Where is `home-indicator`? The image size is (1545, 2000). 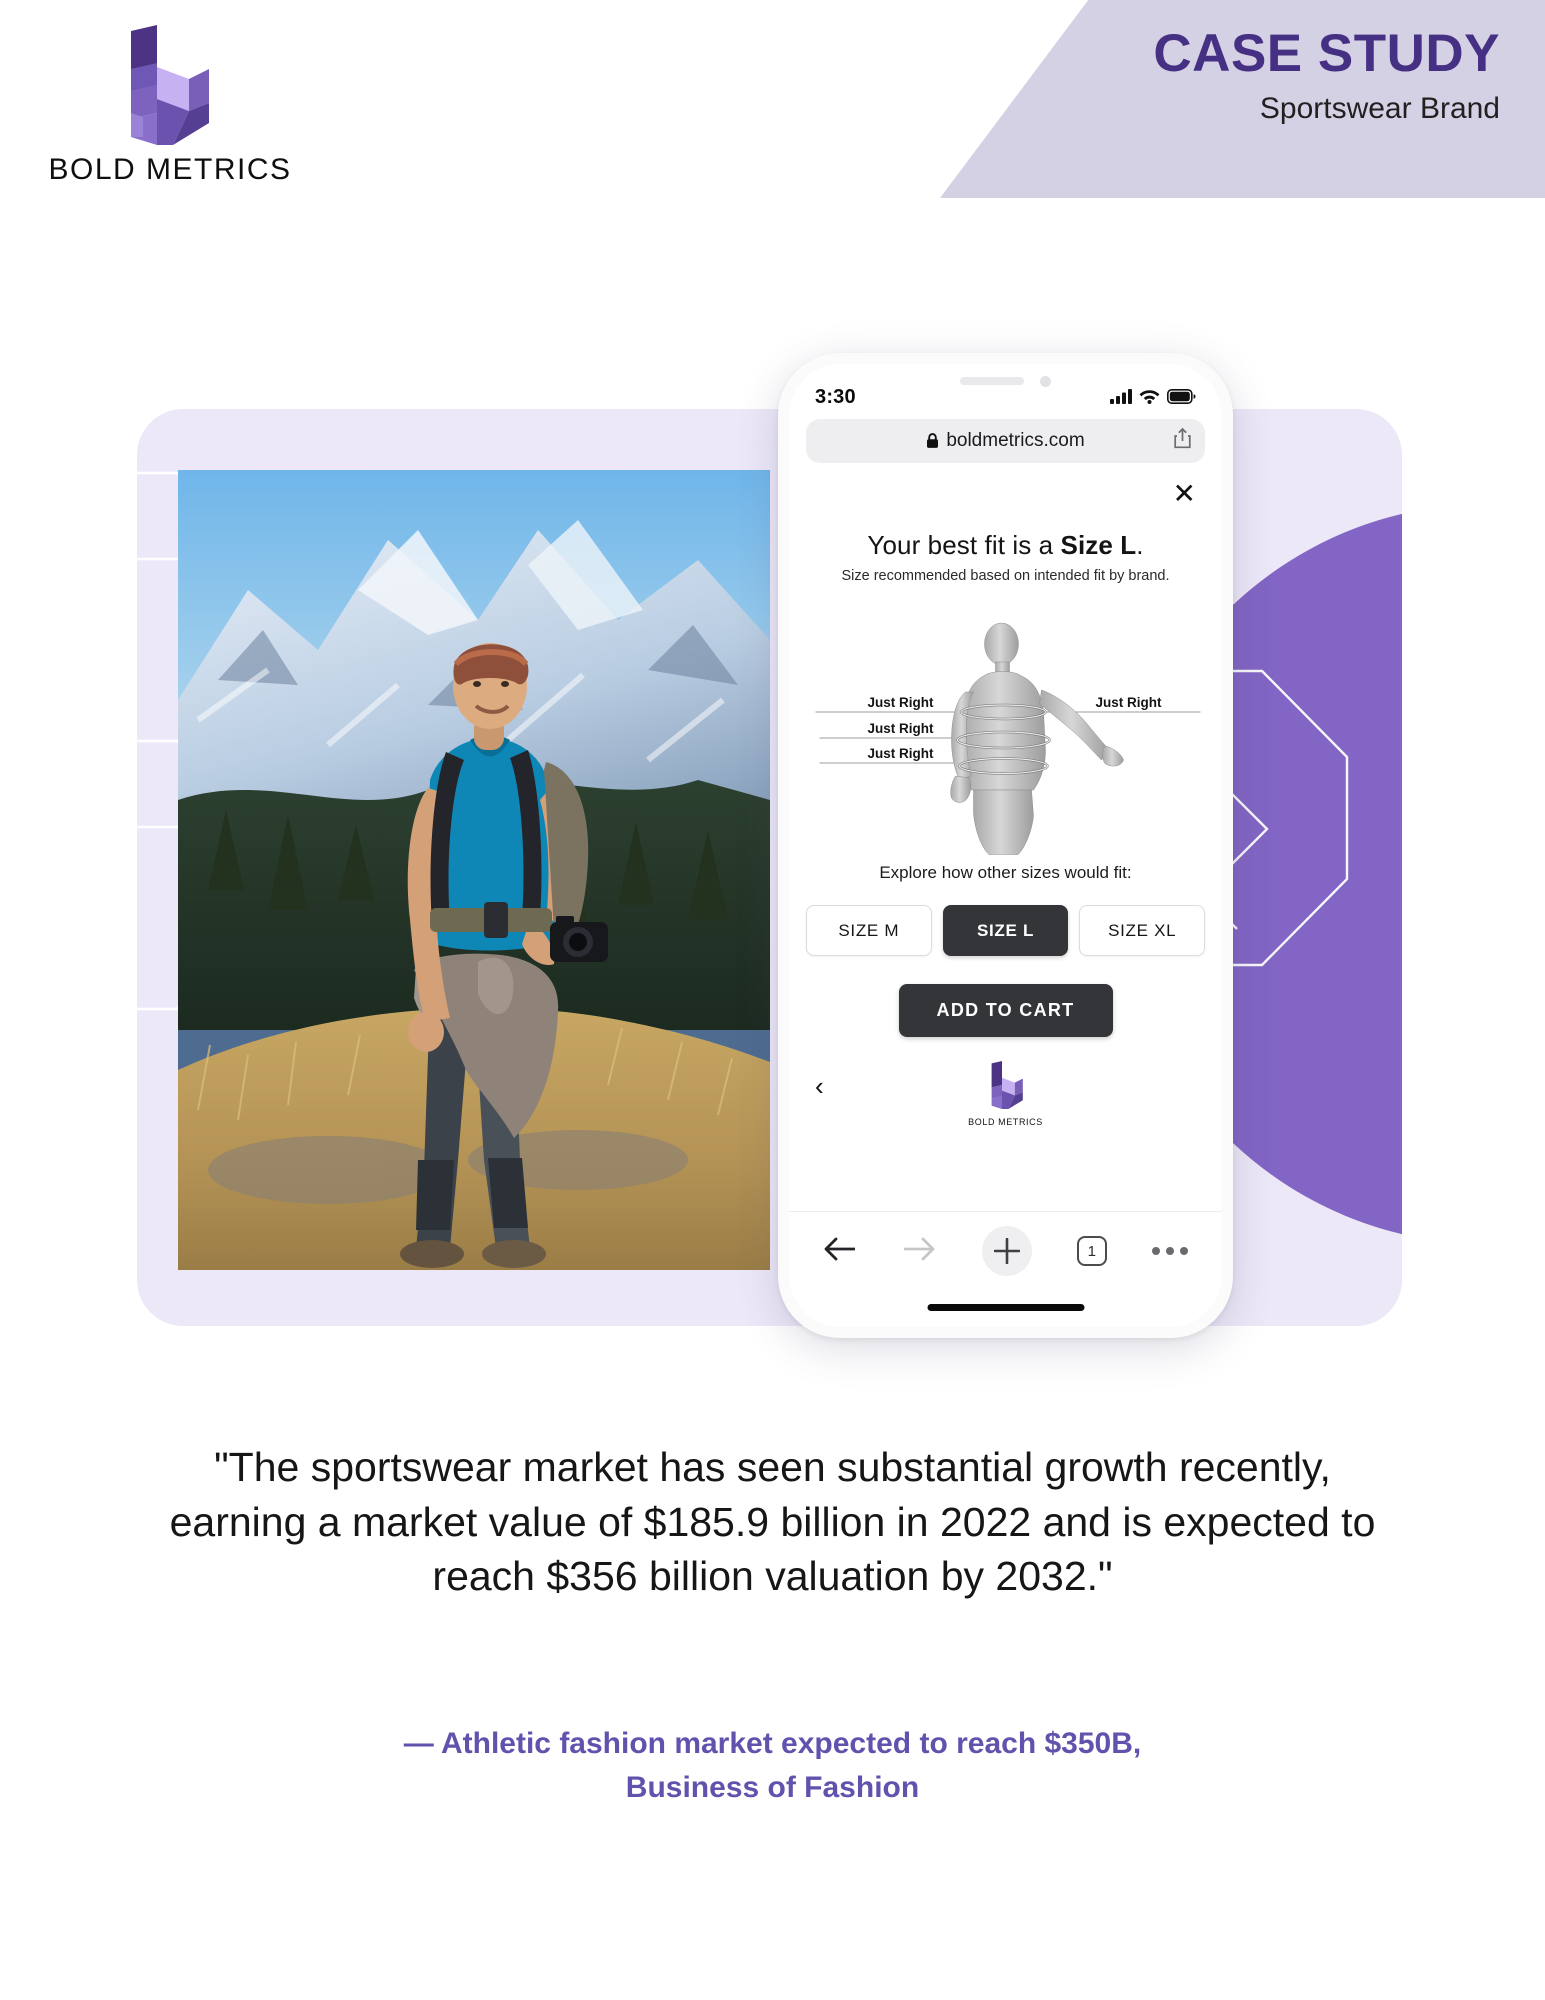 home-indicator is located at coordinates (1005, 1307).